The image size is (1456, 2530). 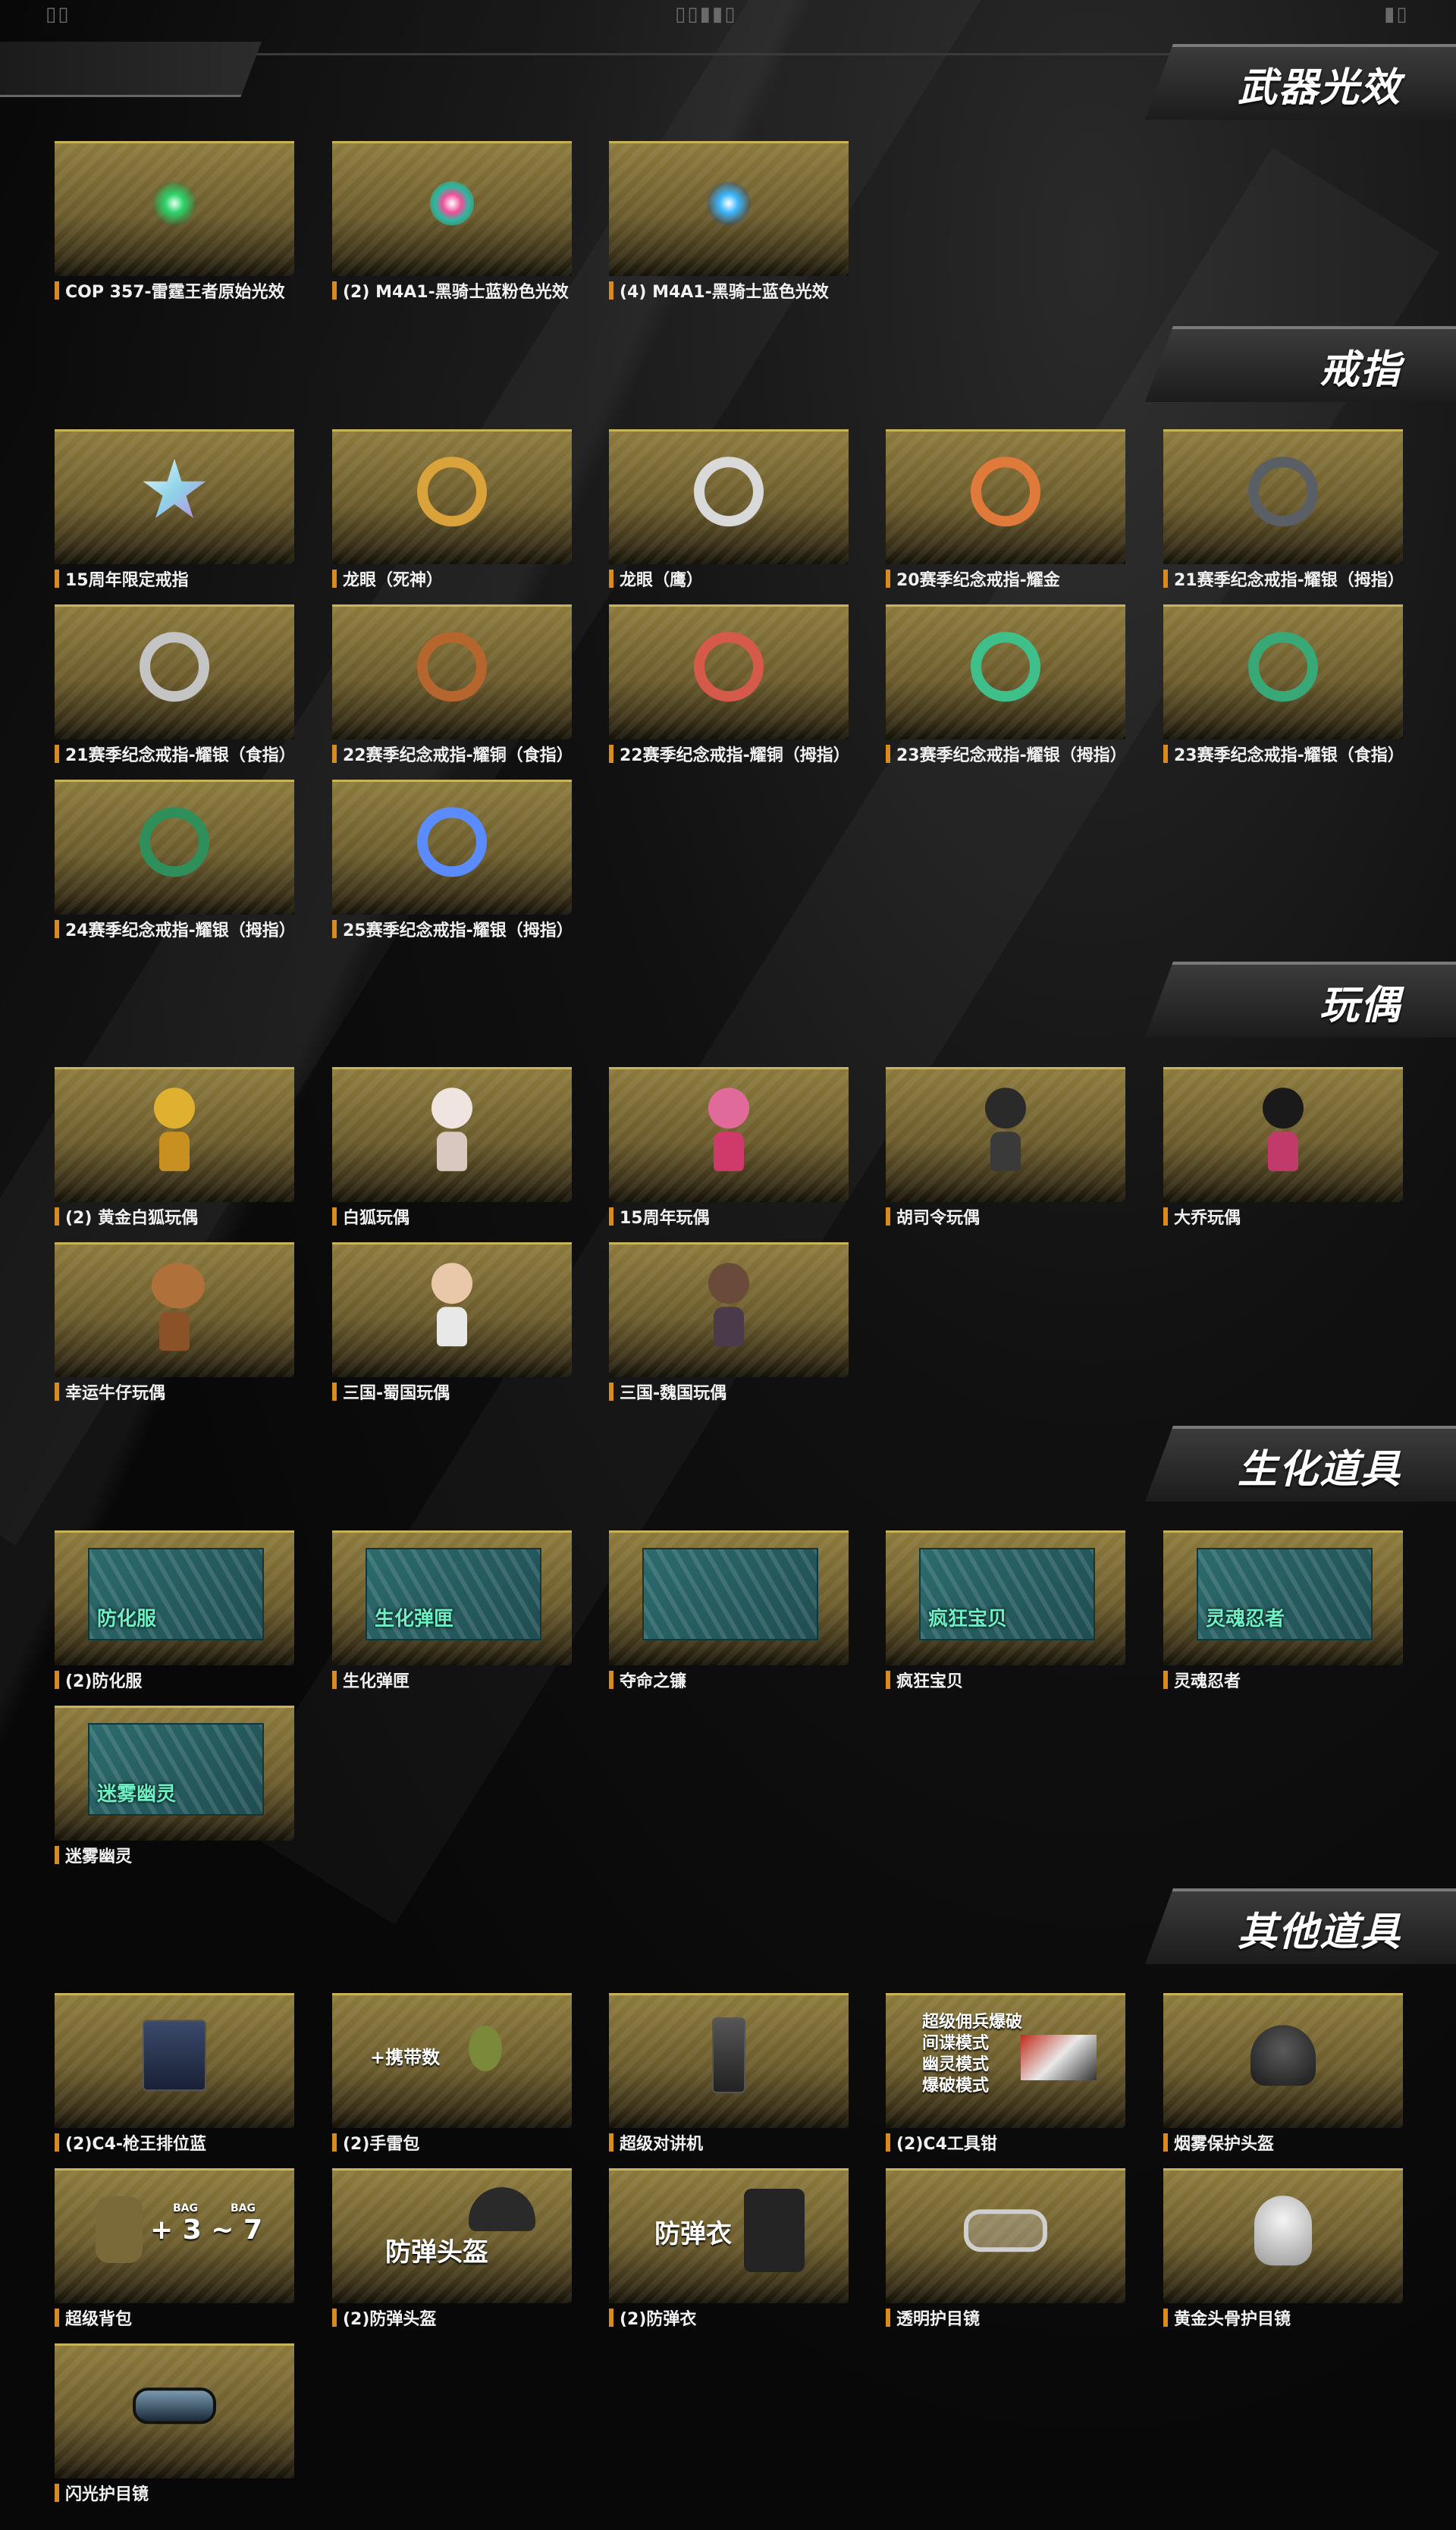 I want to click on item-label: 龙眼（死神）, so click(x=452, y=578).